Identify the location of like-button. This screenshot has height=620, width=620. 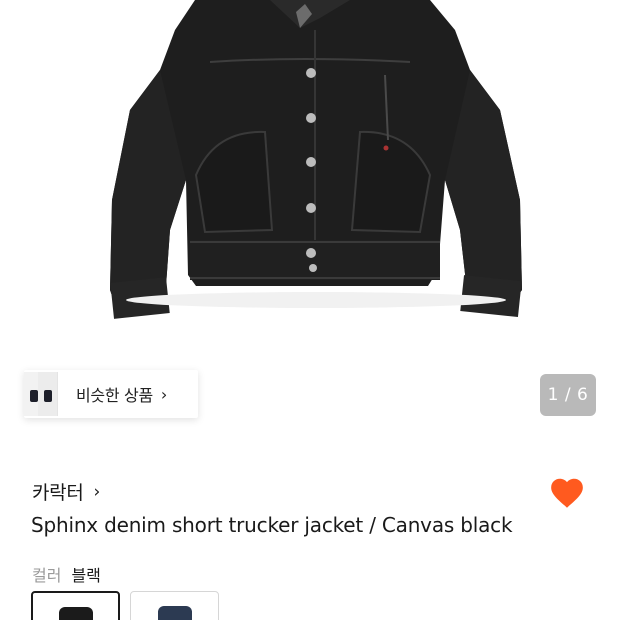
(567, 493).